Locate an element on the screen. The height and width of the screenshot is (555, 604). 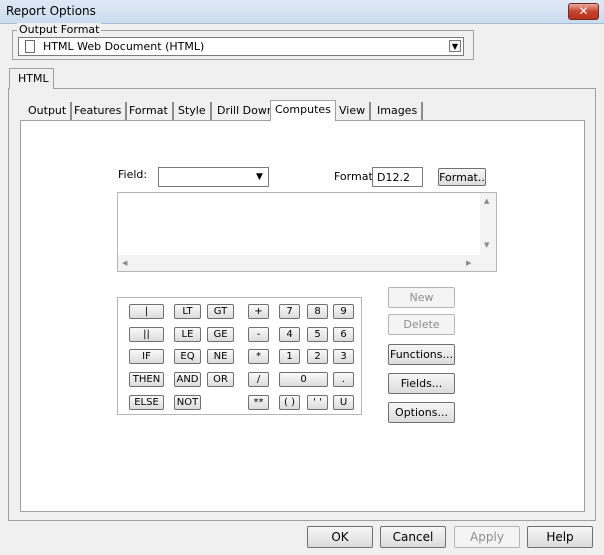
scroll-right-icon: ▶ is located at coordinates (468, 263).